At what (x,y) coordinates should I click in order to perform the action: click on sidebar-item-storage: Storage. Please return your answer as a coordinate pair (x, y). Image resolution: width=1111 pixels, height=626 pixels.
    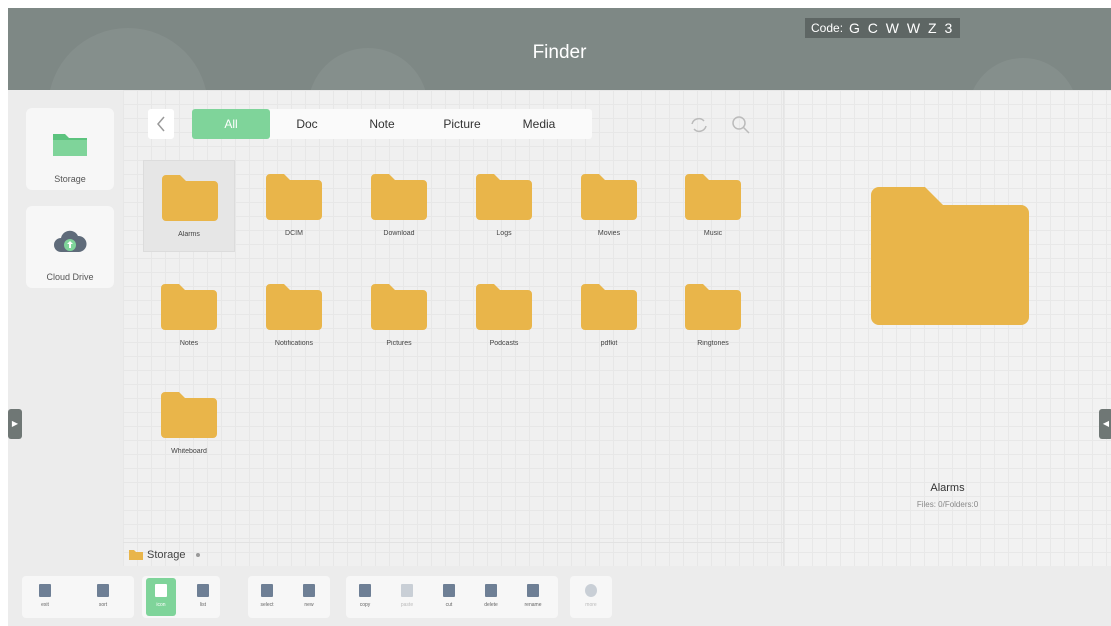
    Looking at the image, I should click on (70, 149).